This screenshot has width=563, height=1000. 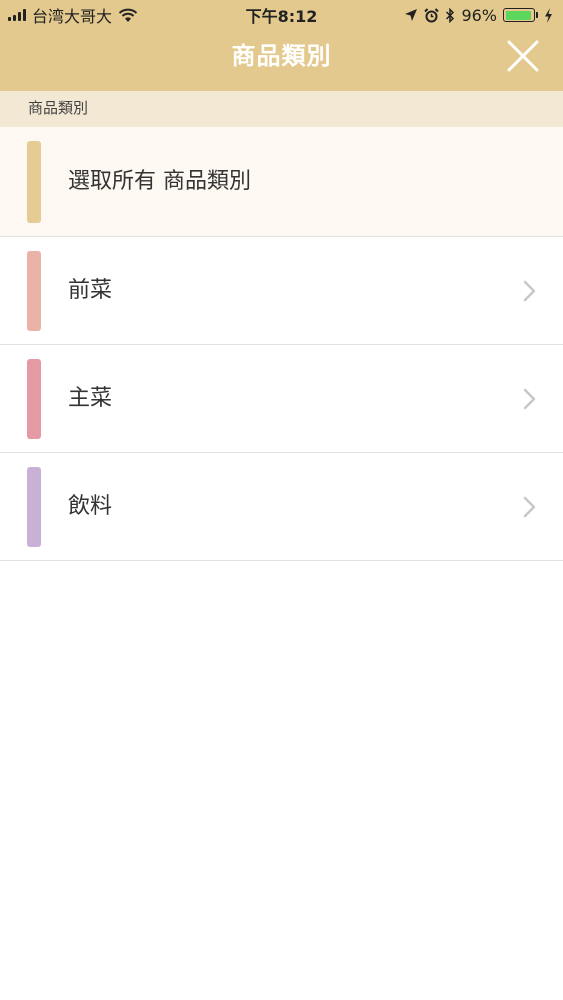 I want to click on charging-icon, so click(x=548, y=15).